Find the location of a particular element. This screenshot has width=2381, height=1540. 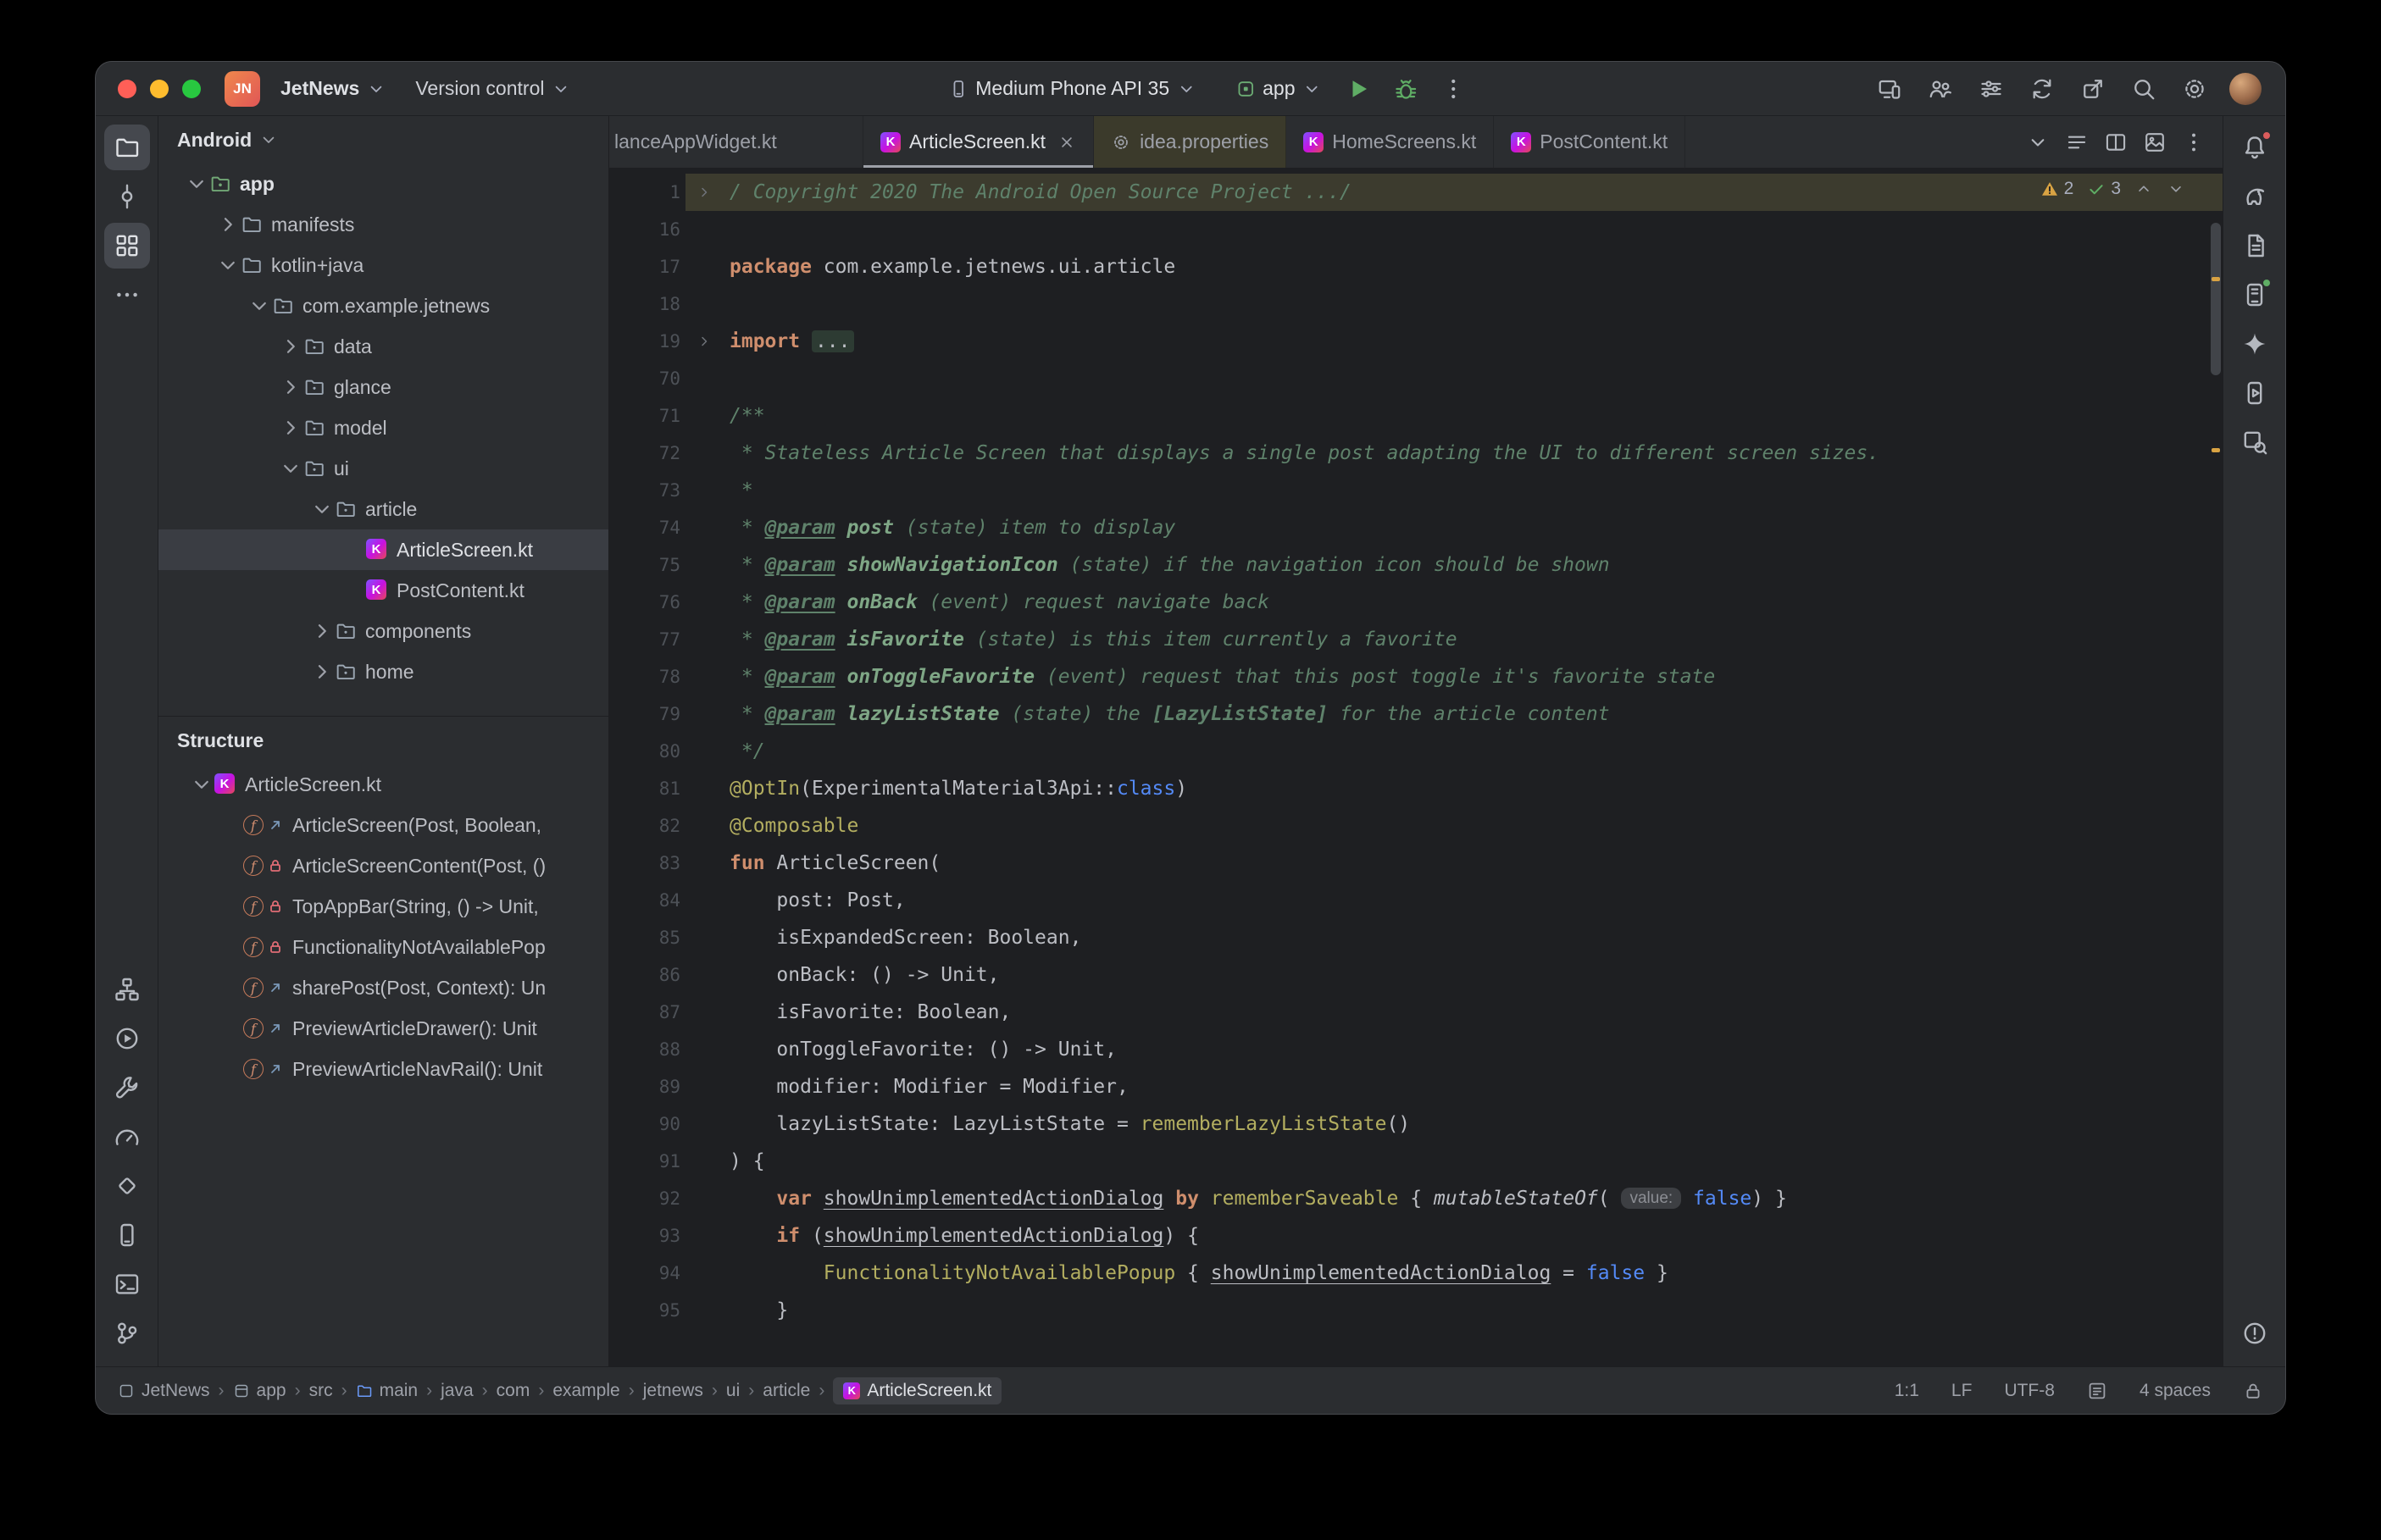

code-line-71: 71 /** is located at coordinates (1416, 416).